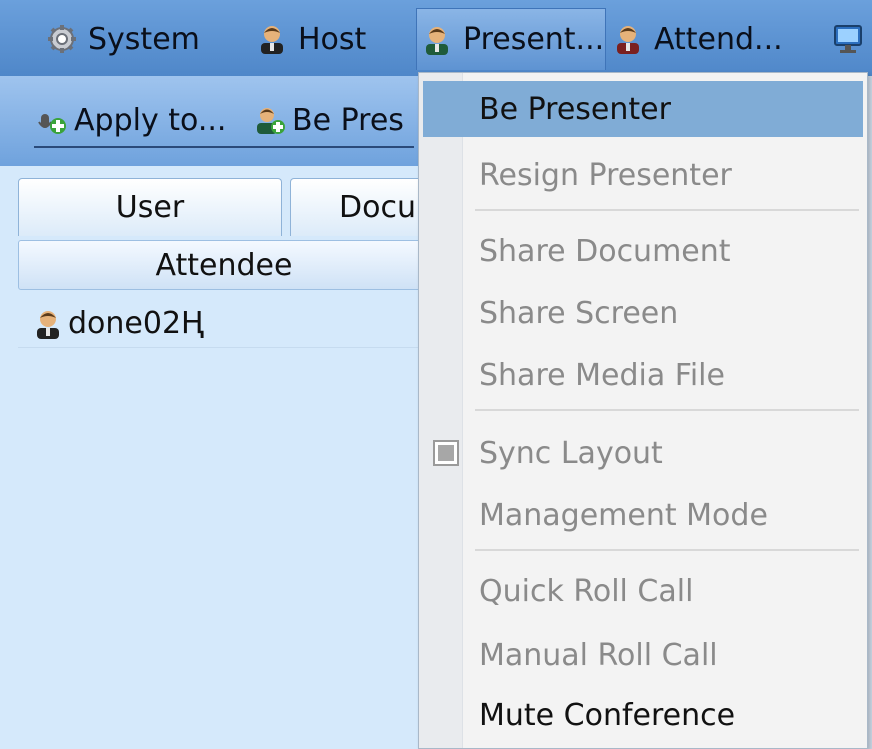 The image size is (872, 749). What do you see at coordinates (575, 109) in the screenshot?
I see `menu-item-label: Be Presenter` at bounding box center [575, 109].